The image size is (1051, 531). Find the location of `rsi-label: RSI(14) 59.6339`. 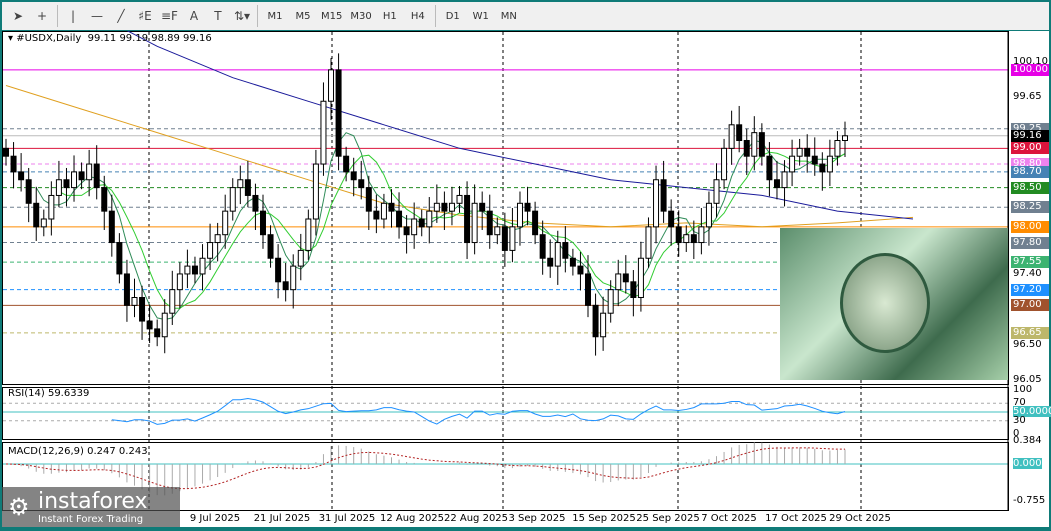

rsi-label: RSI(14) 59.6339 is located at coordinates (49, 393).